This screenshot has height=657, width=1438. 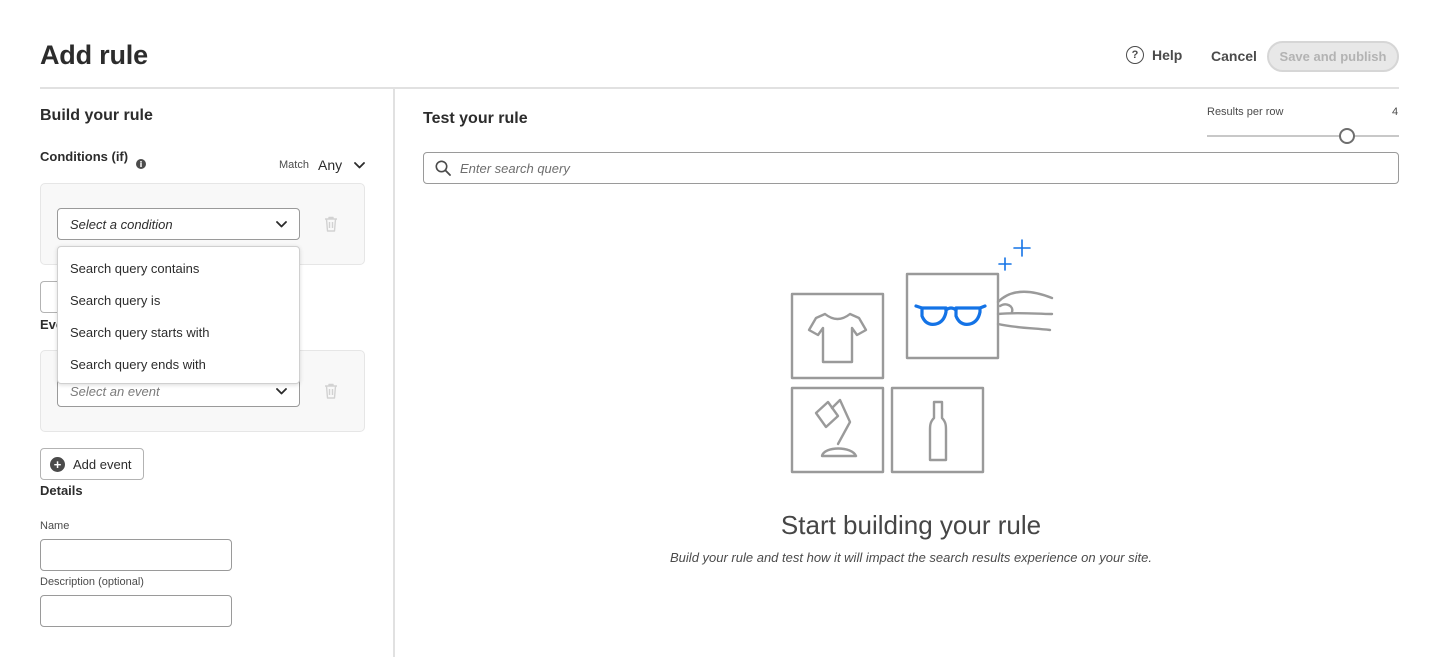 I want to click on info-icon: i, so click(x=141, y=164).